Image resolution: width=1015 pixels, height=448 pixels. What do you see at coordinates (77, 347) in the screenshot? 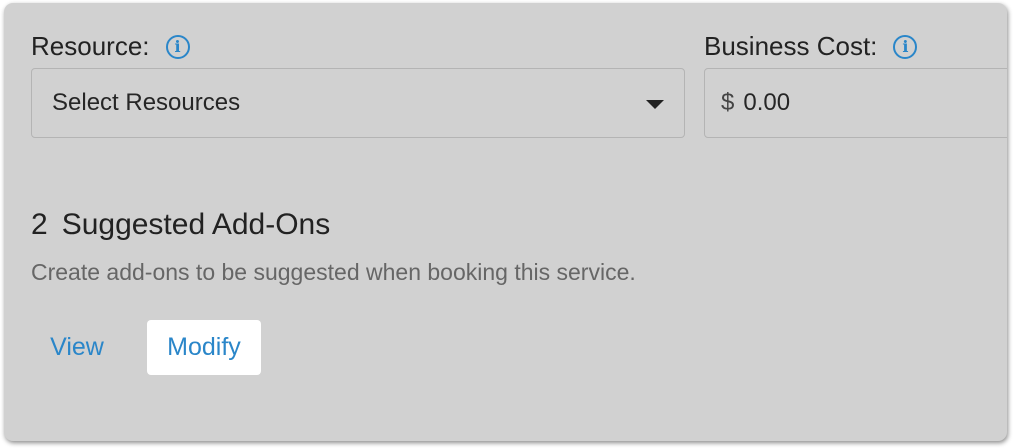
I see `view-button: View` at bounding box center [77, 347].